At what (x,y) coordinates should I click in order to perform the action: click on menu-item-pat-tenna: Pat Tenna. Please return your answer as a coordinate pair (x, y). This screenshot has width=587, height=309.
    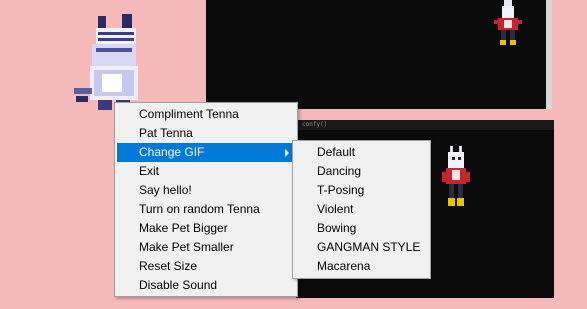
    Looking at the image, I should click on (206, 133).